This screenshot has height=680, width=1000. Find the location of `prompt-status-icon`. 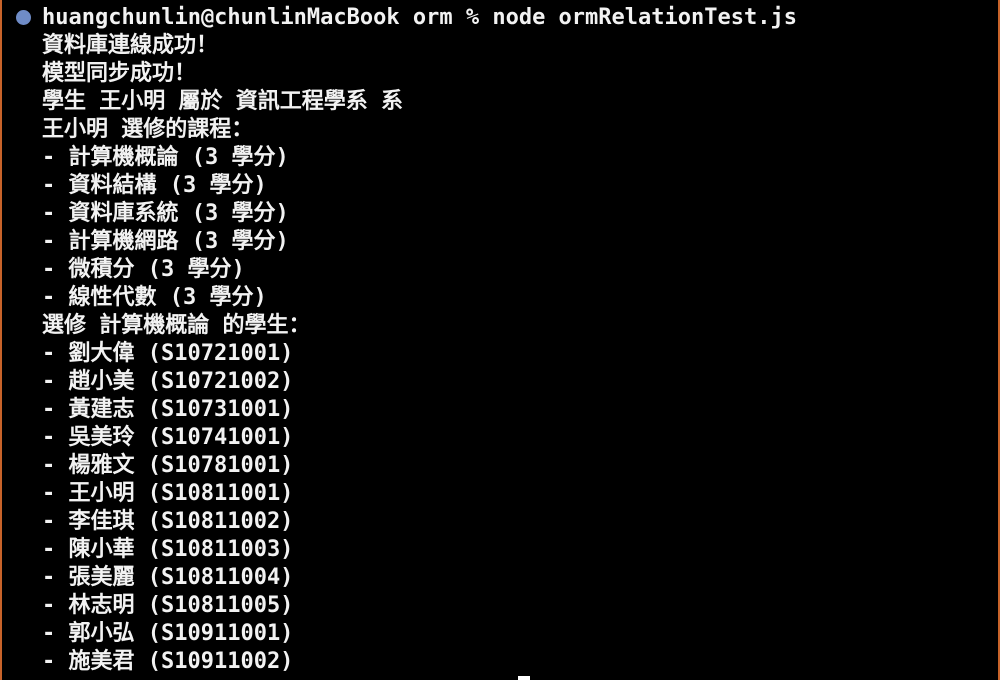

prompt-status-icon is located at coordinates (23, 17).